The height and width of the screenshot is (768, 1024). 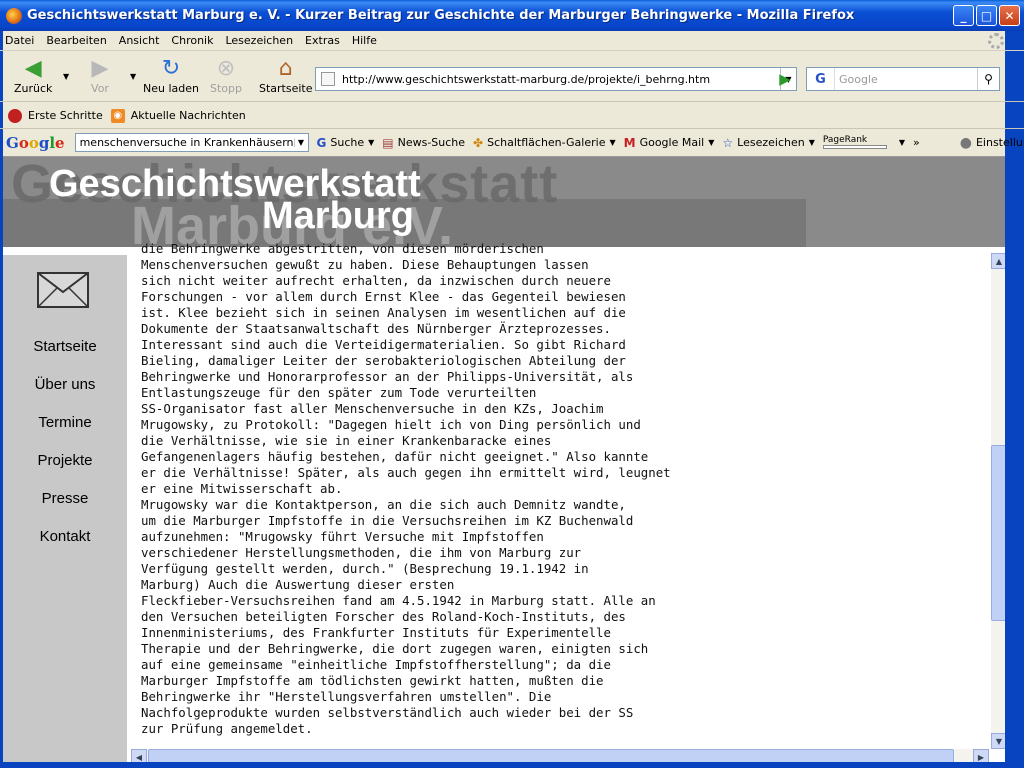 What do you see at coordinates (66, 76) in the screenshot?
I see `back-history-dropdown: ▼` at bounding box center [66, 76].